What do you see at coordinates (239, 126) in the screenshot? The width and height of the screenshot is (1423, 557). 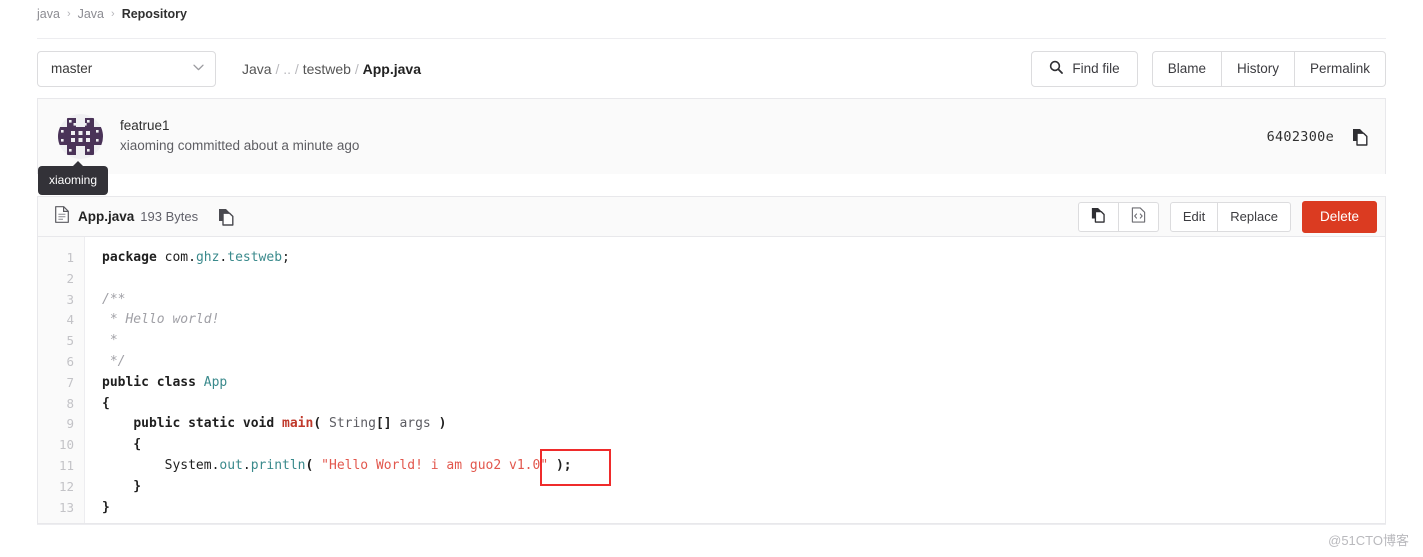 I see `commit-message: featrue1` at bounding box center [239, 126].